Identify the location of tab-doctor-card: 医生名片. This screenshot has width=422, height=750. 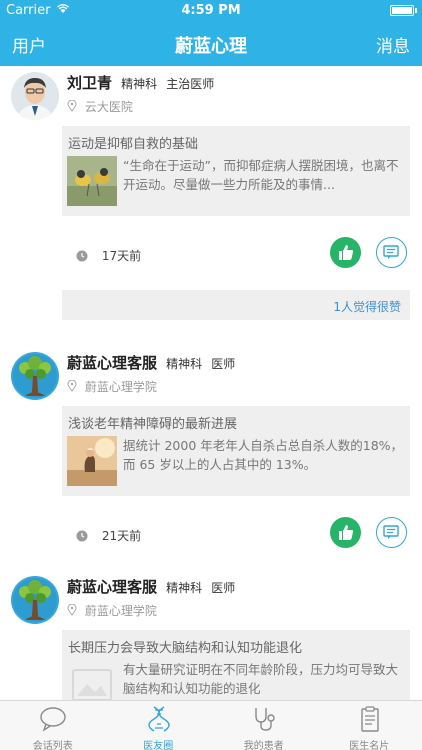
(369, 725).